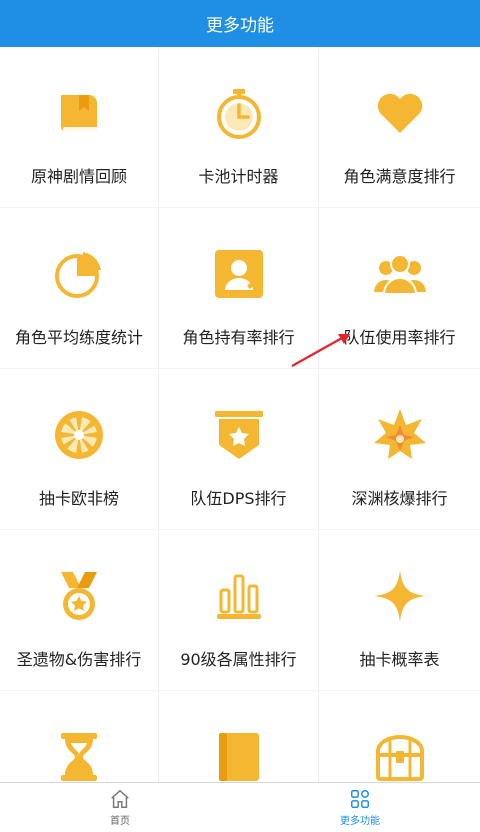 This screenshot has width=480, height=832. I want to click on feature-item-team-usage-rank: 队伍使用率排行, so click(399, 288).